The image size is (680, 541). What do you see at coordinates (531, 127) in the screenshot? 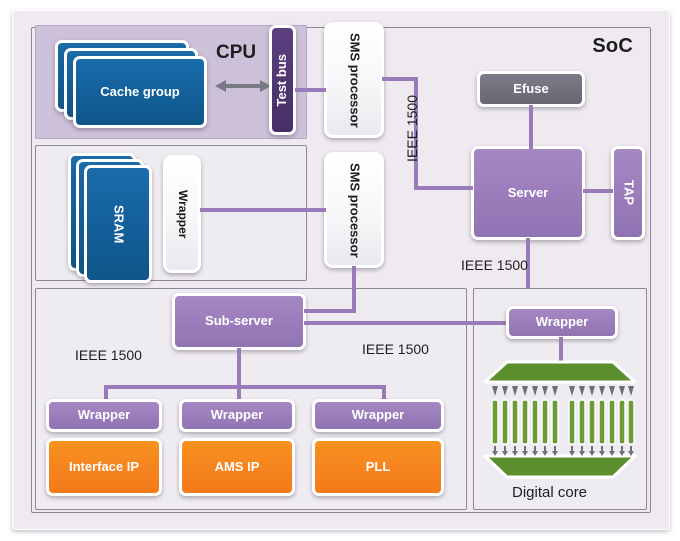
I see `wire-efuse-to-server` at bounding box center [531, 127].